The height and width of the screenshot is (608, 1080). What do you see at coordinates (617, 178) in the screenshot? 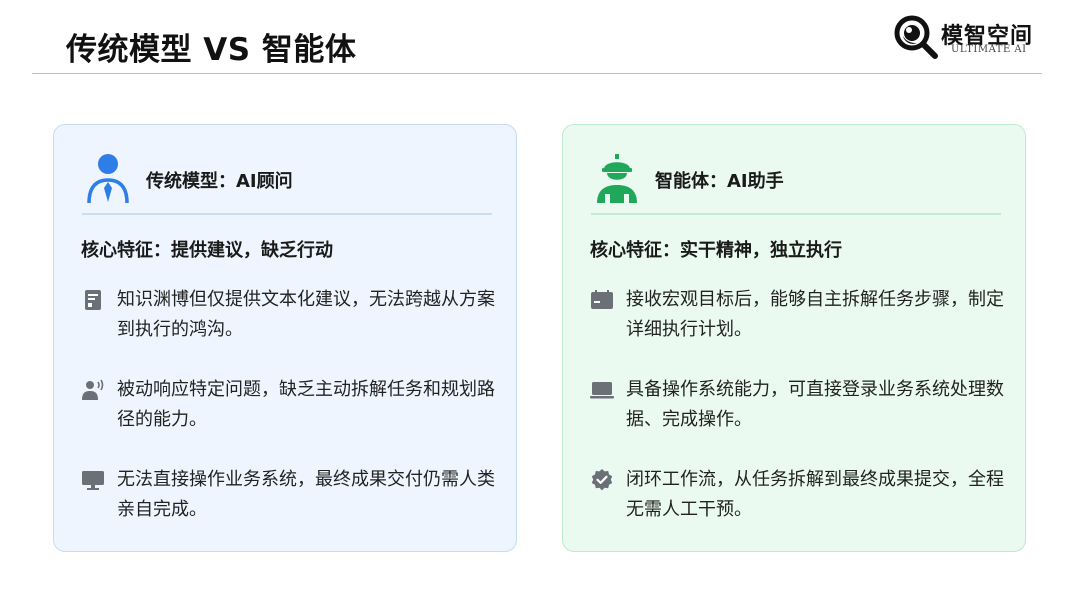
I see `worker-helmet-icon` at bounding box center [617, 178].